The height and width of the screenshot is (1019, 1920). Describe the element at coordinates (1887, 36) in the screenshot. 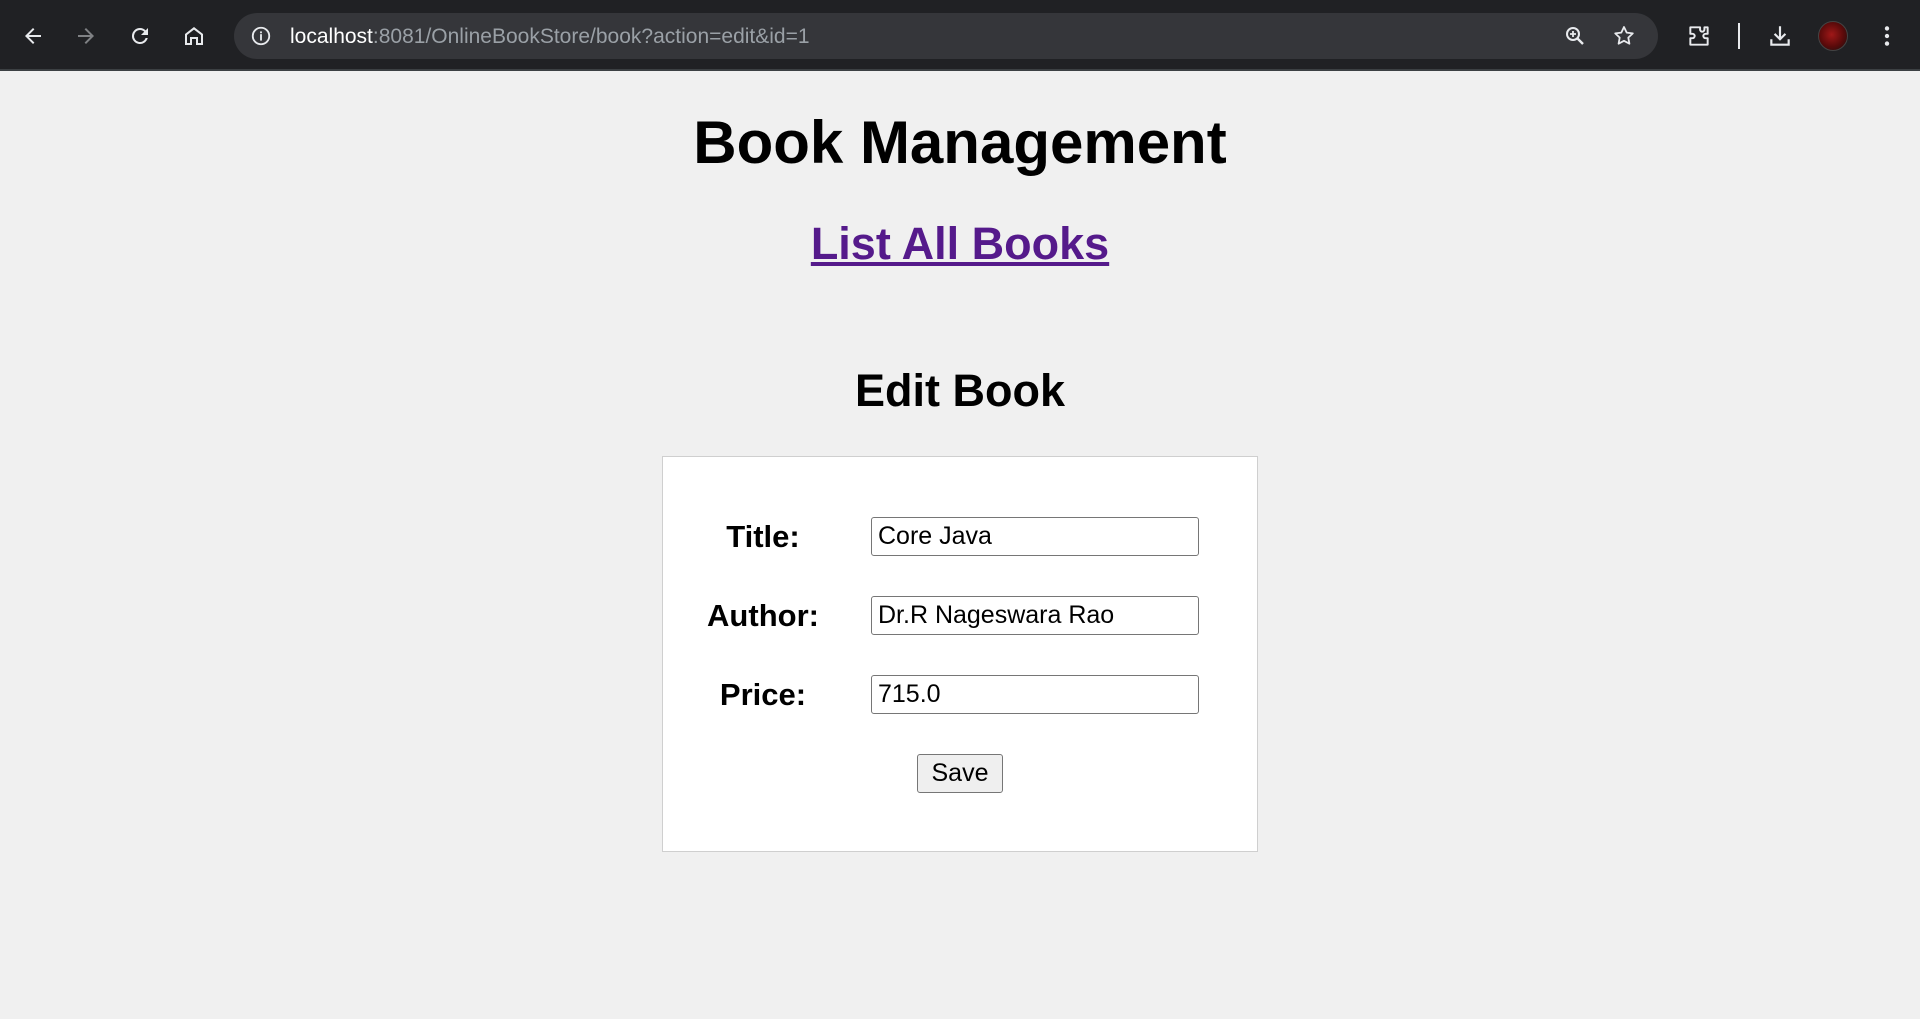

I see `menu-dots-icon` at that location.